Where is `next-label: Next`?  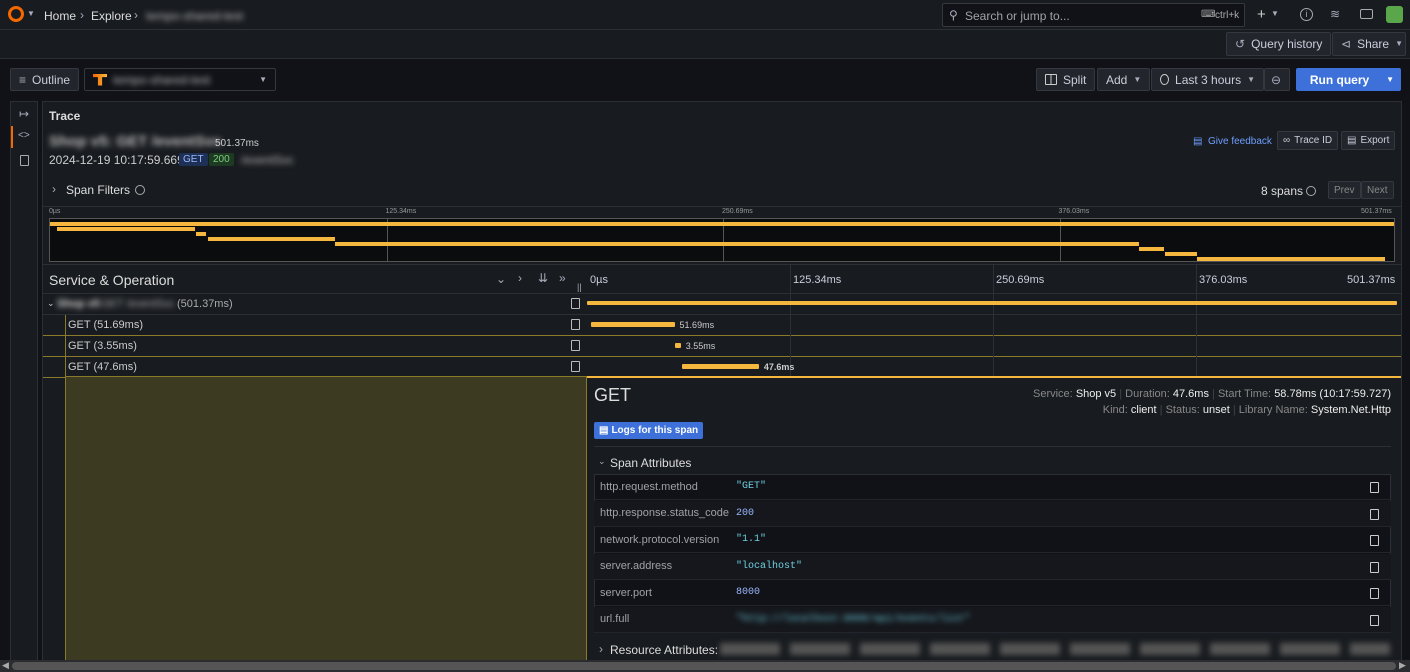 next-label: Next is located at coordinates (1377, 190).